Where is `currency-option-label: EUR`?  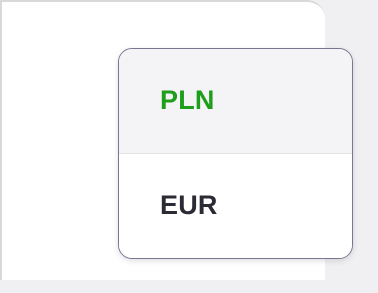
currency-option-label: EUR is located at coordinates (189, 205).